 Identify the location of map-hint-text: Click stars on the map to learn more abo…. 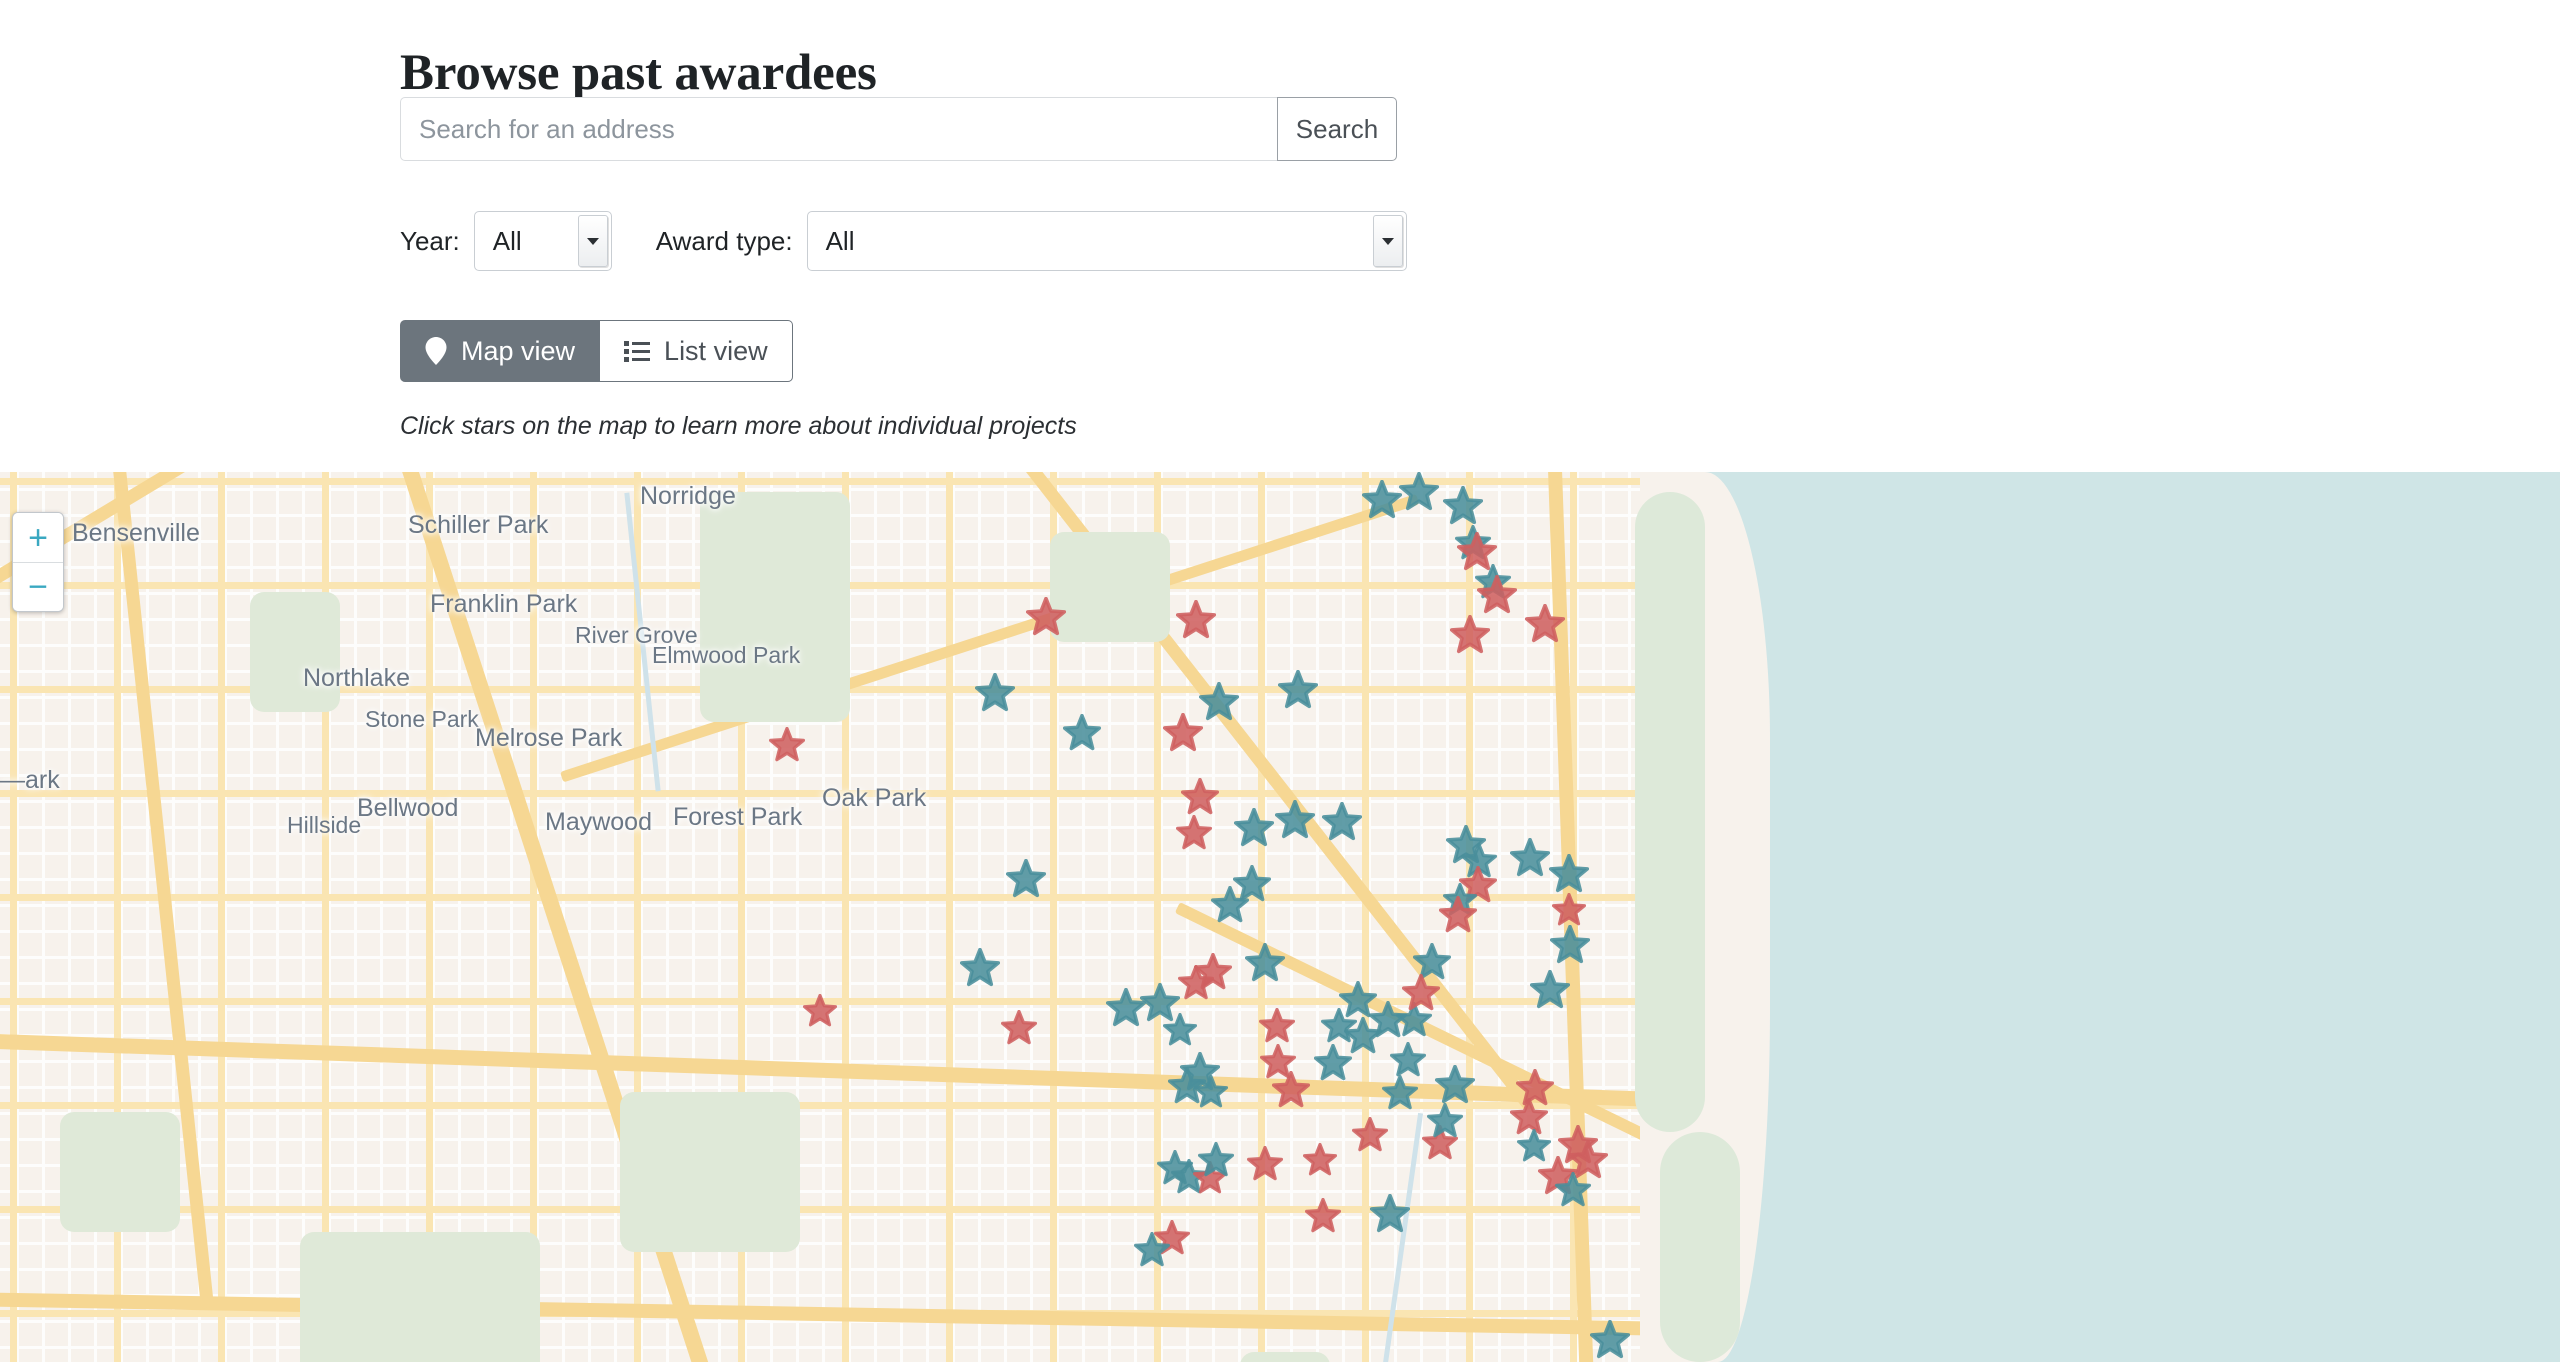
(738, 426).